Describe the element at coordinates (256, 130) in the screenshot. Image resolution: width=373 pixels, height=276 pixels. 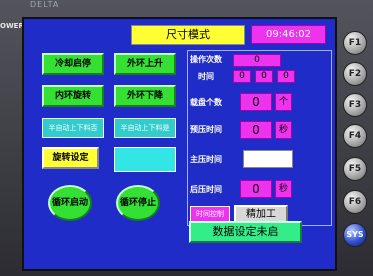
I see `prepress-time-value: 0` at that location.